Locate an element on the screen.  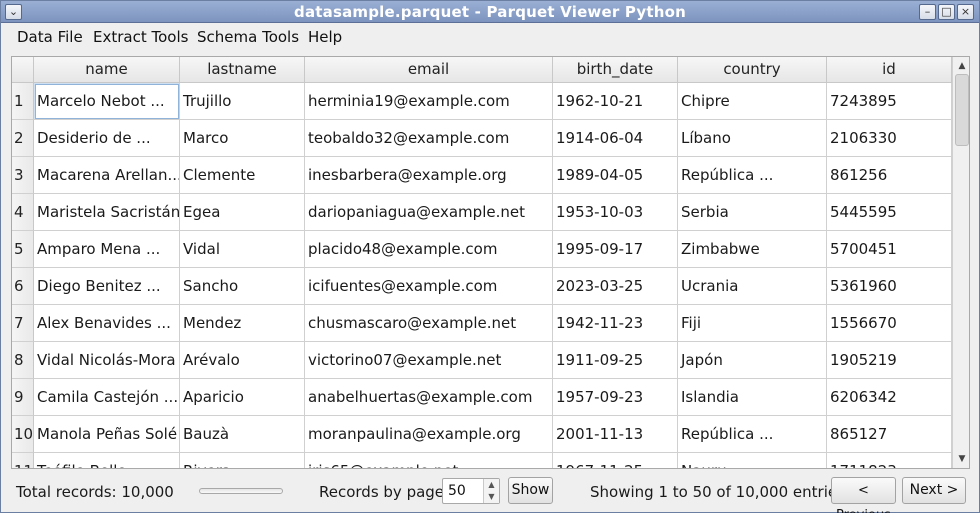
table-cell-lastname: Mendez is located at coordinates (242, 323).